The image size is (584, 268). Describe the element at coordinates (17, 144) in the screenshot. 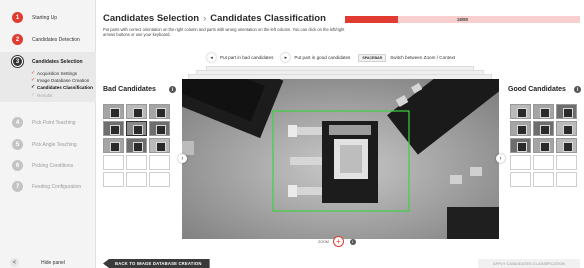

I see `step-number: 5` at that location.